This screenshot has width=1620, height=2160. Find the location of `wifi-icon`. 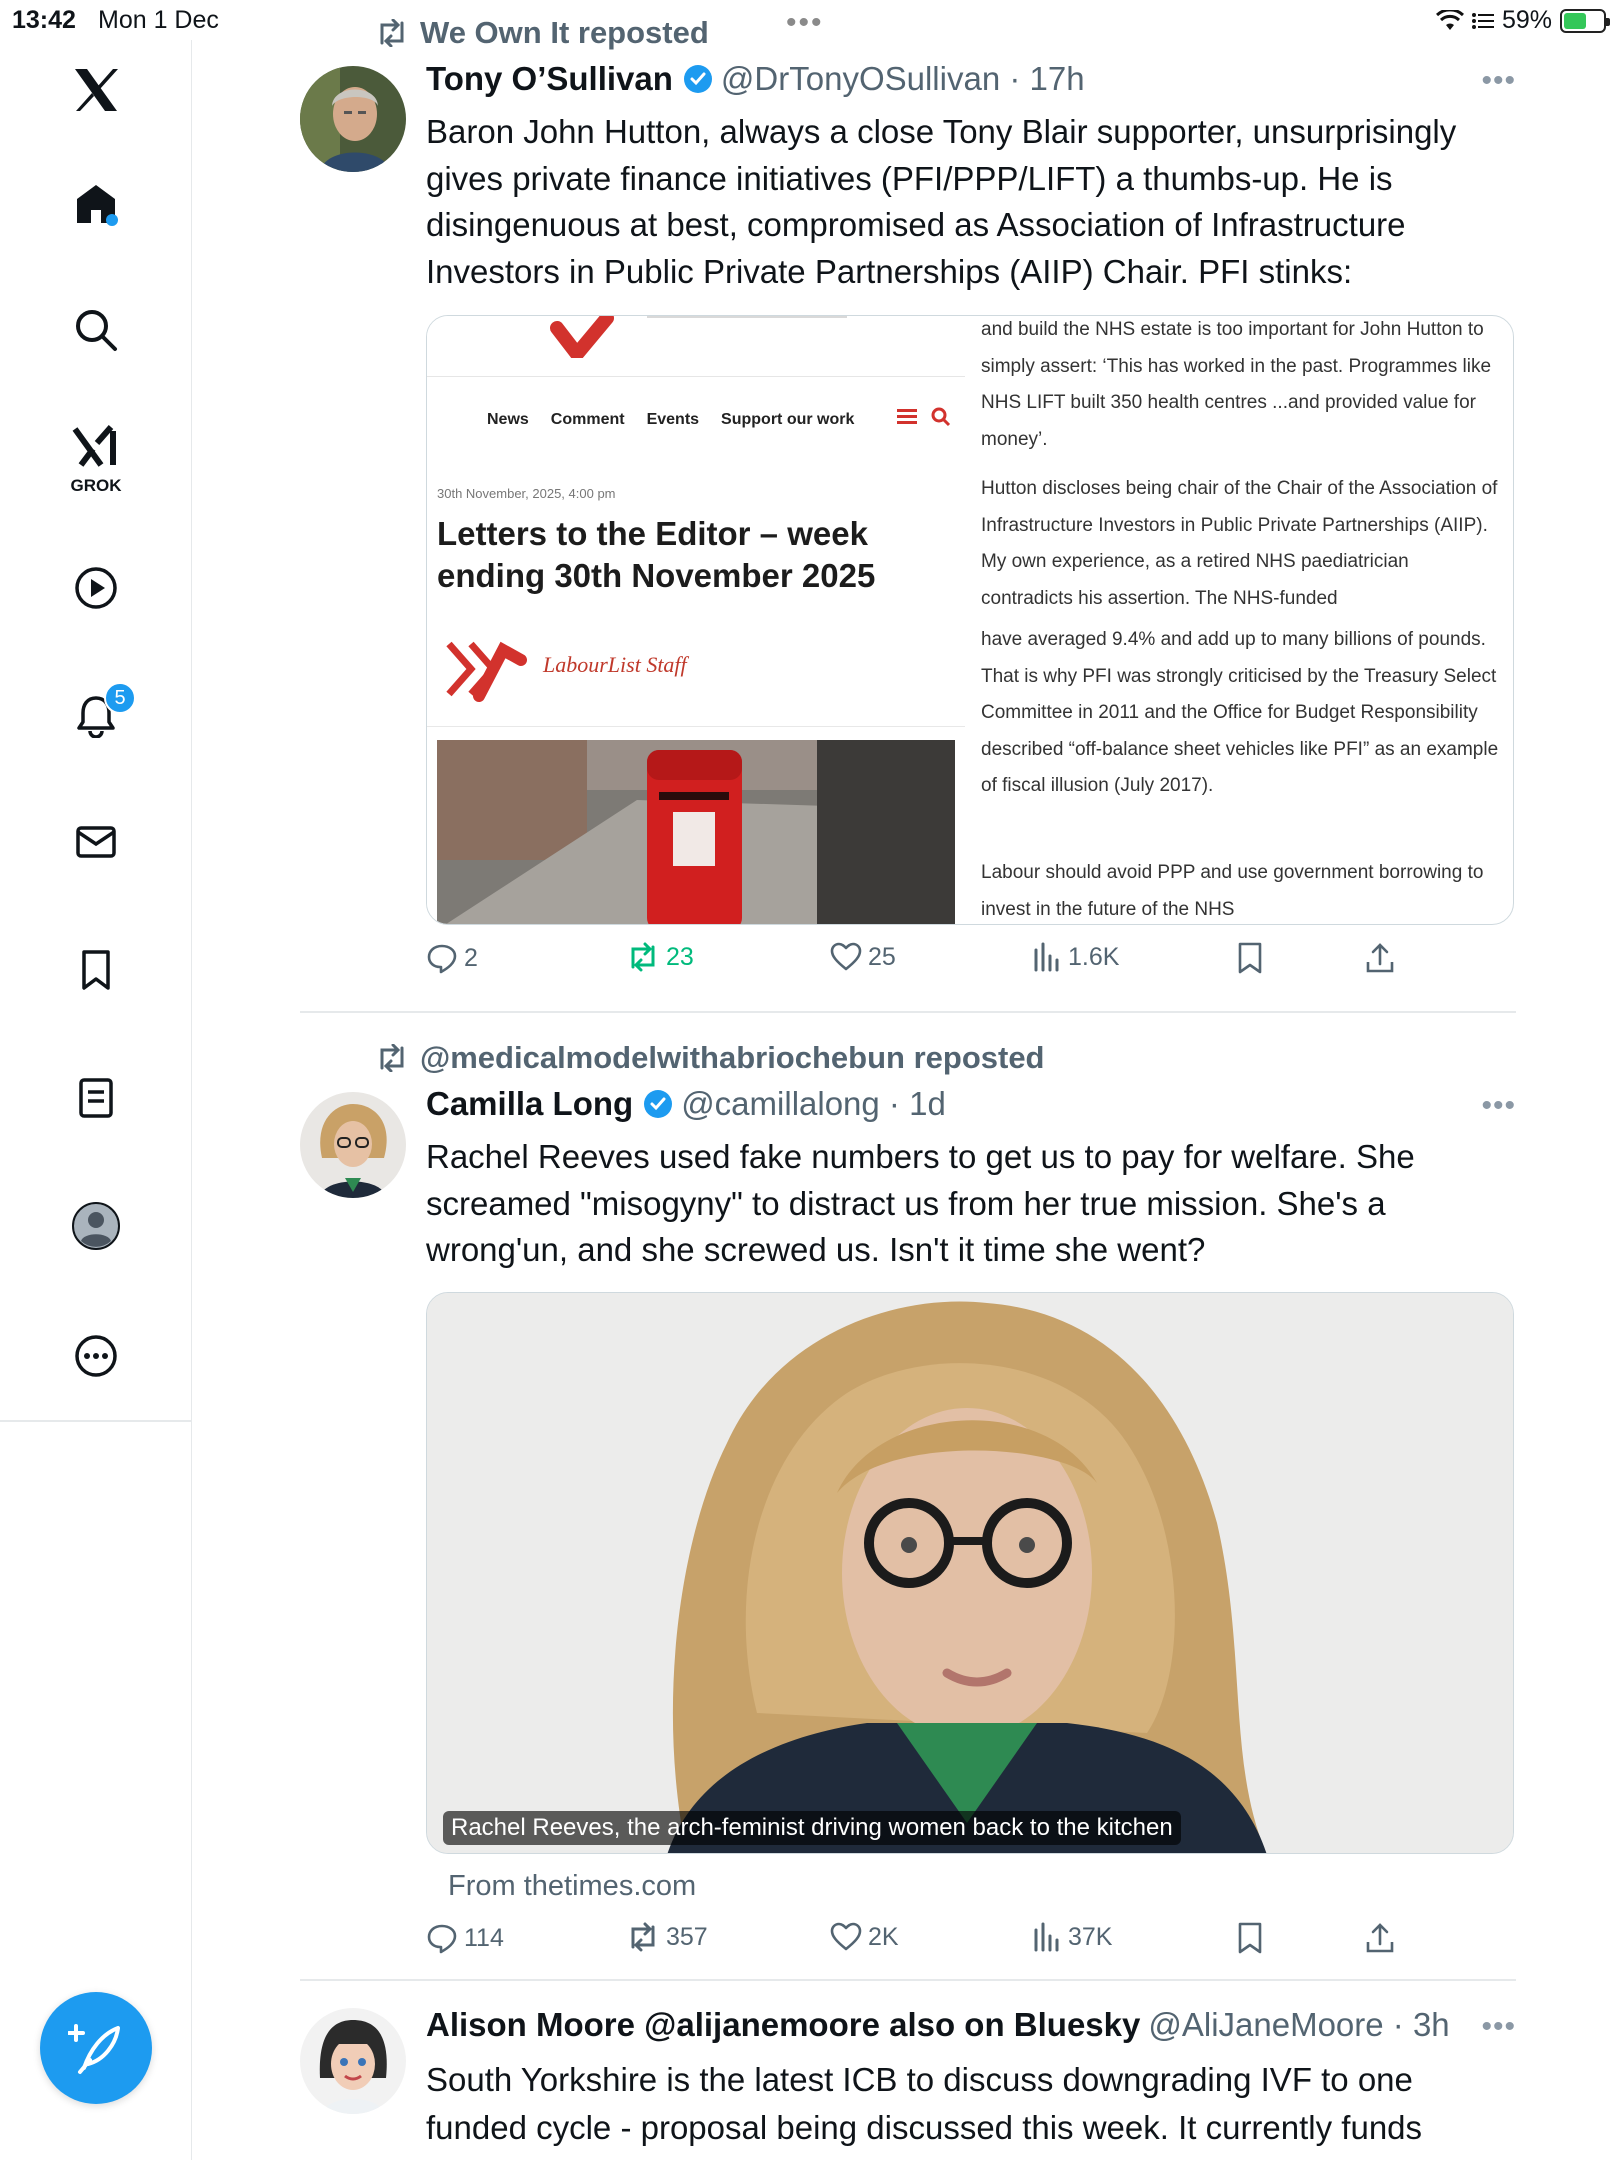

wifi-icon is located at coordinates (1449, 19).